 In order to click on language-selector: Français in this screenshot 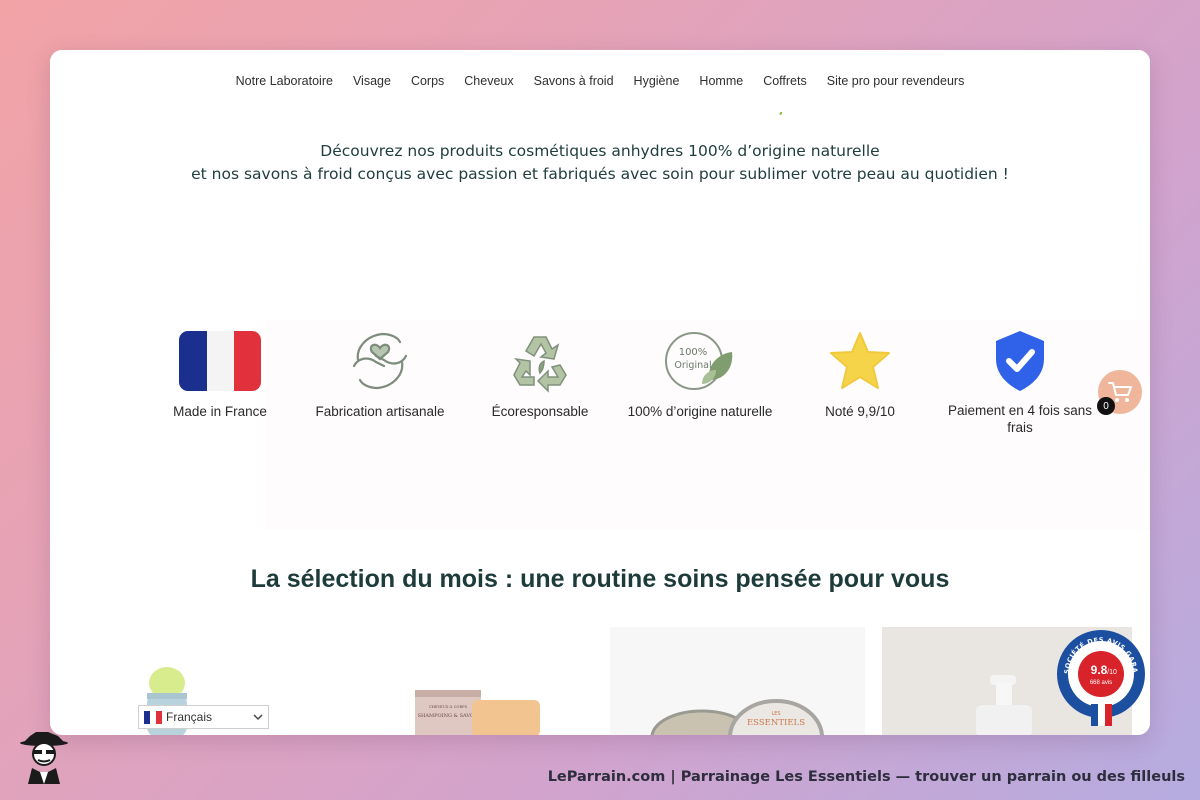, I will do `click(203, 717)`.